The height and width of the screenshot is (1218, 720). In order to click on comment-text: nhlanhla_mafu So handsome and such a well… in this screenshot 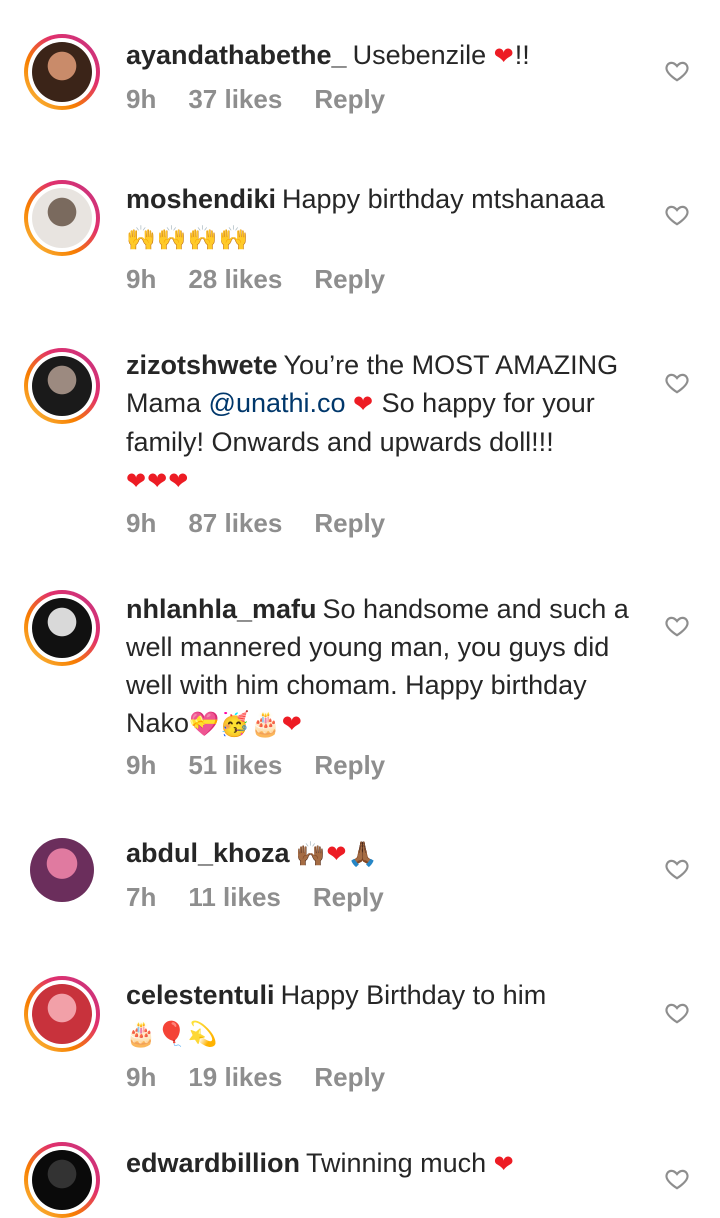, I will do `click(386, 666)`.